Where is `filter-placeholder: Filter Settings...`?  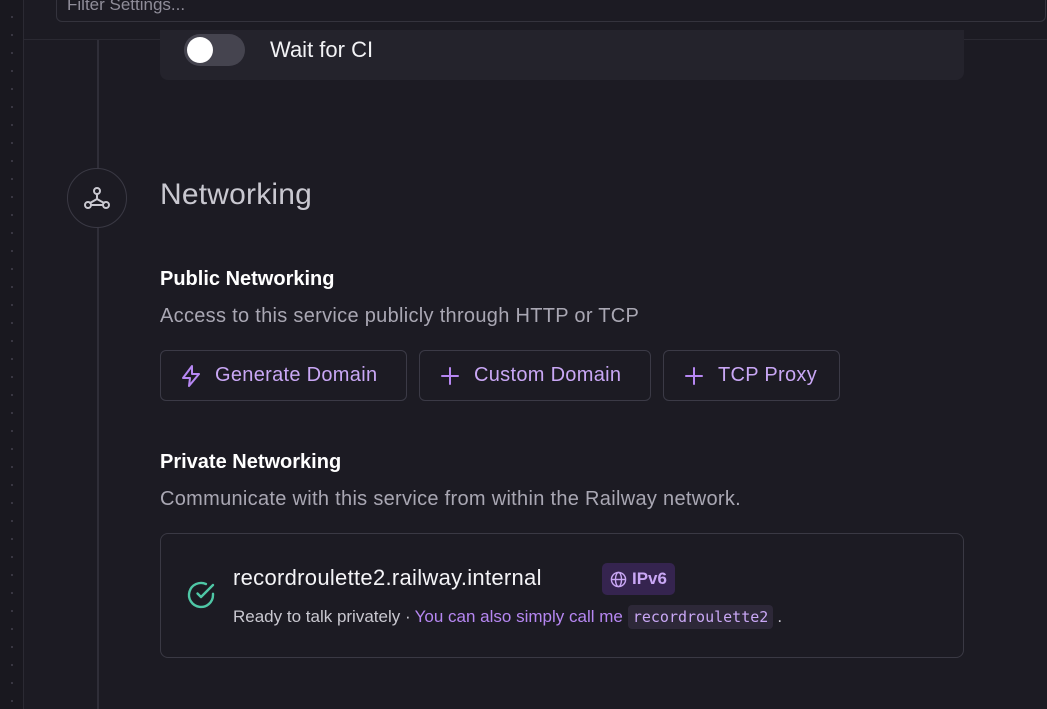 filter-placeholder: Filter Settings... is located at coordinates (126, 7).